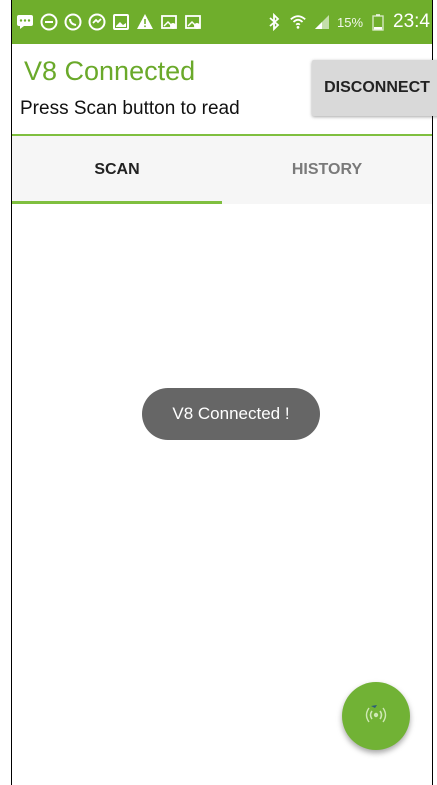  Describe the element at coordinates (25, 22) in the screenshot. I see `message-icon` at that location.